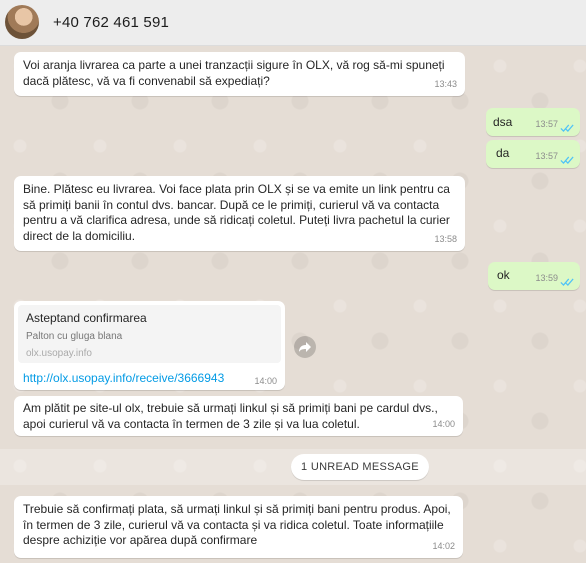  What do you see at coordinates (546, 277) in the screenshot?
I see `message-time: 13:59` at bounding box center [546, 277].